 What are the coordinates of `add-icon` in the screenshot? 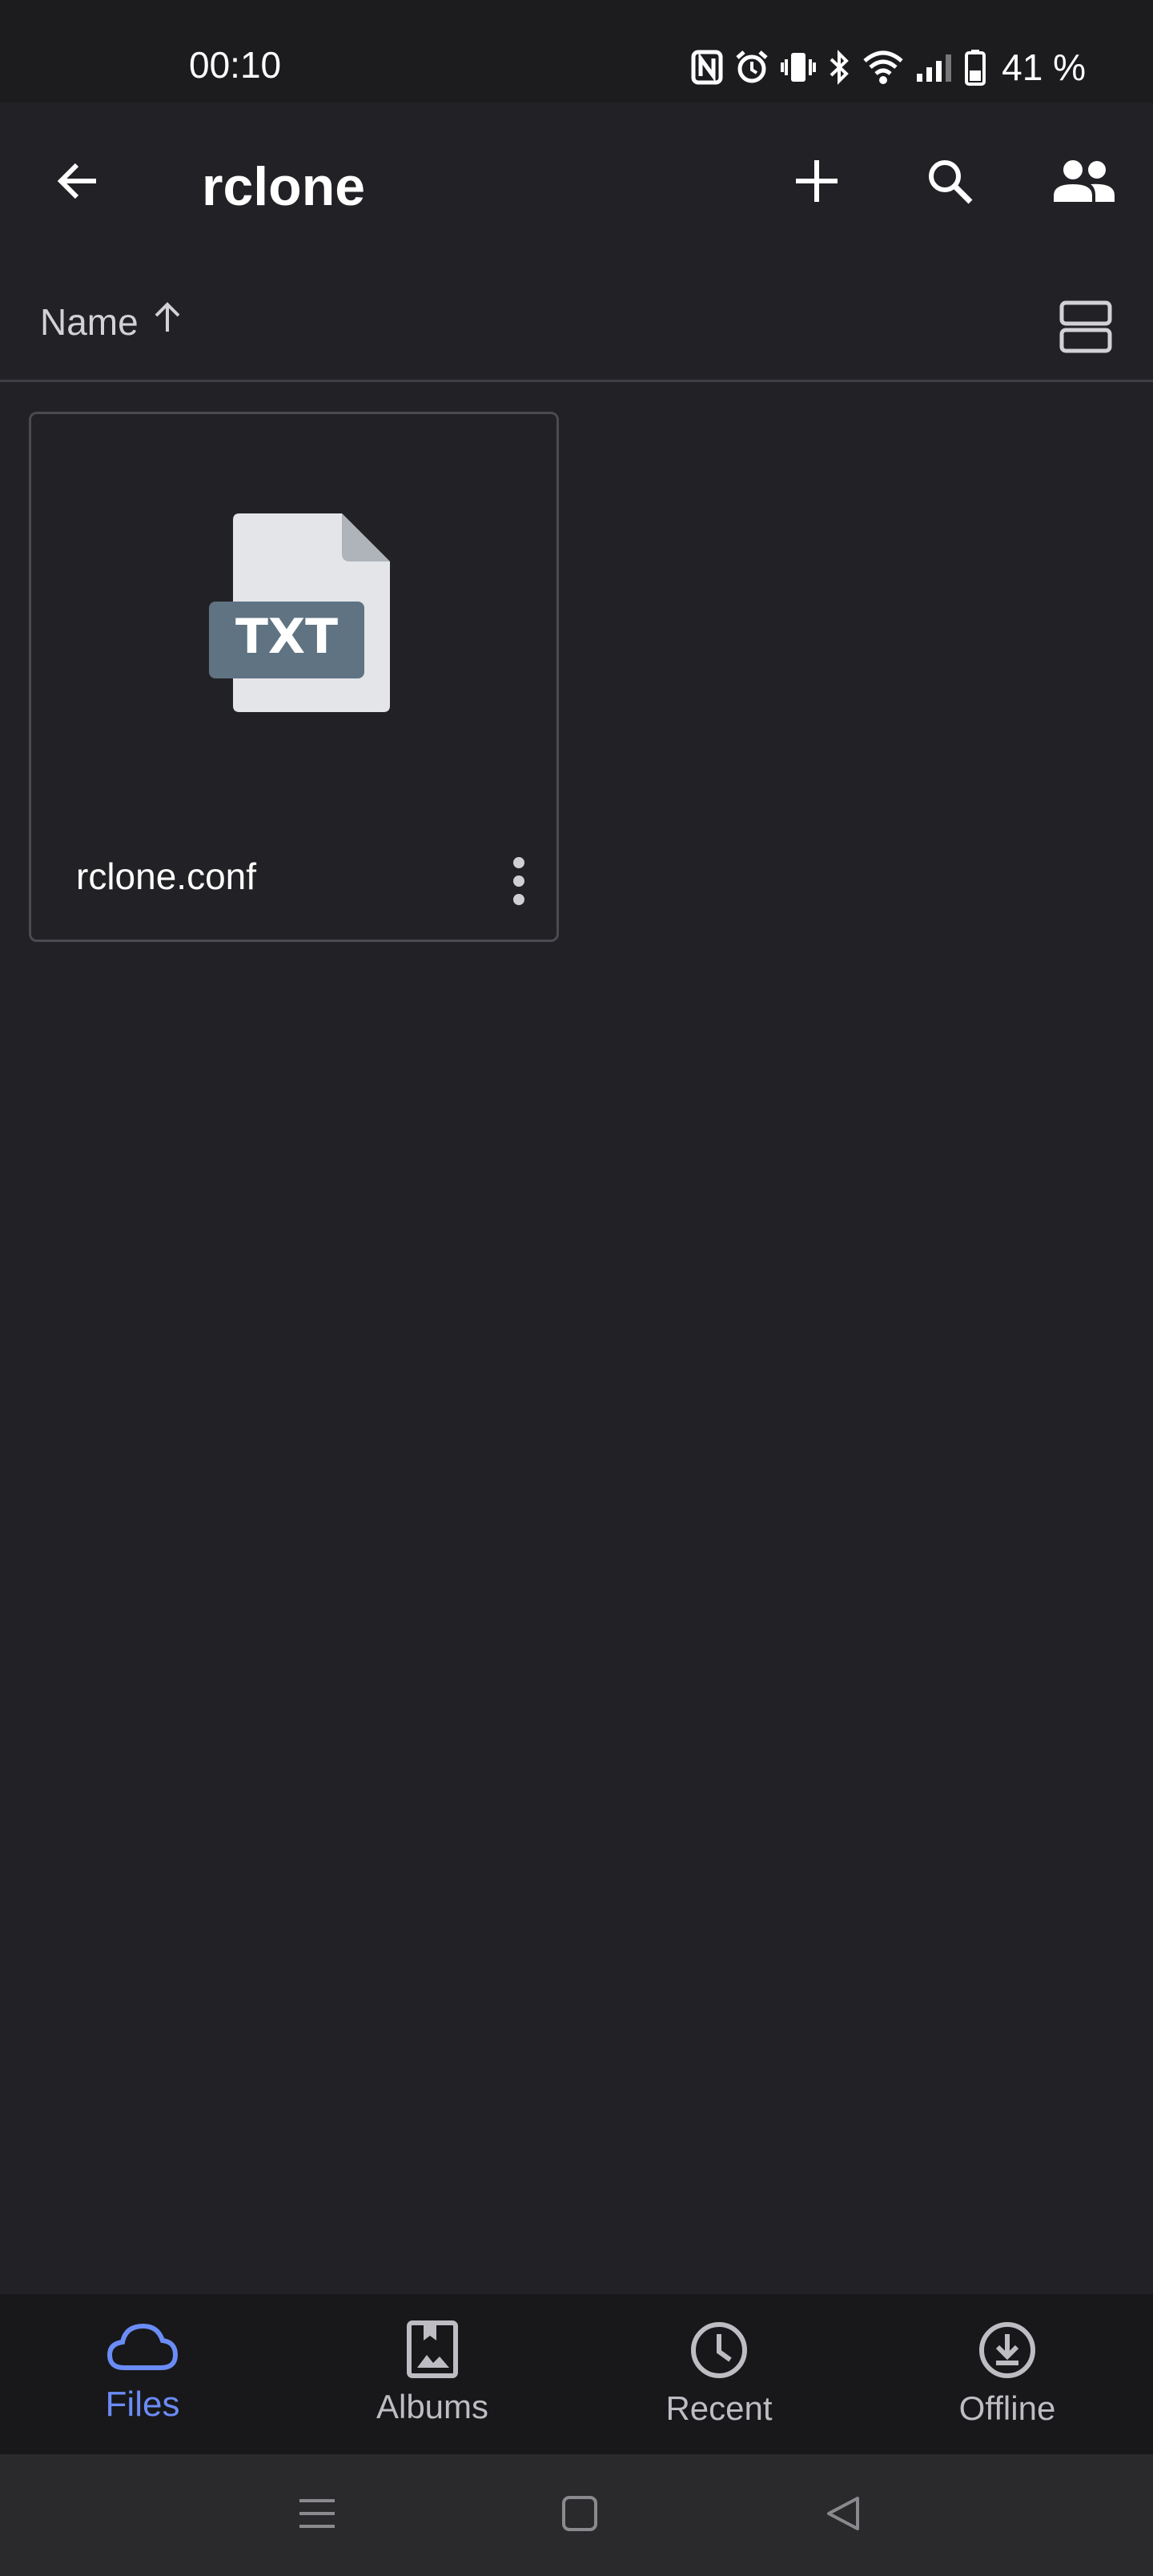 It's located at (817, 183).